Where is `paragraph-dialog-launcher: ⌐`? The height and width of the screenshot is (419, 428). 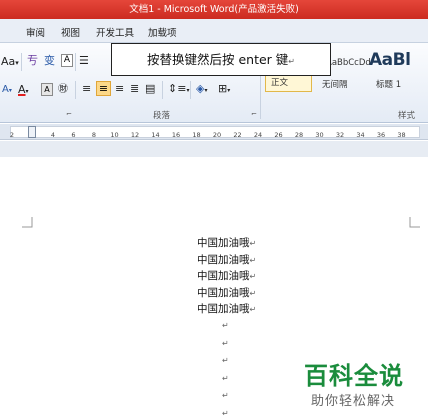
paragraph-dialog-launcher: ⌐ is located at coordinates (254, 114).